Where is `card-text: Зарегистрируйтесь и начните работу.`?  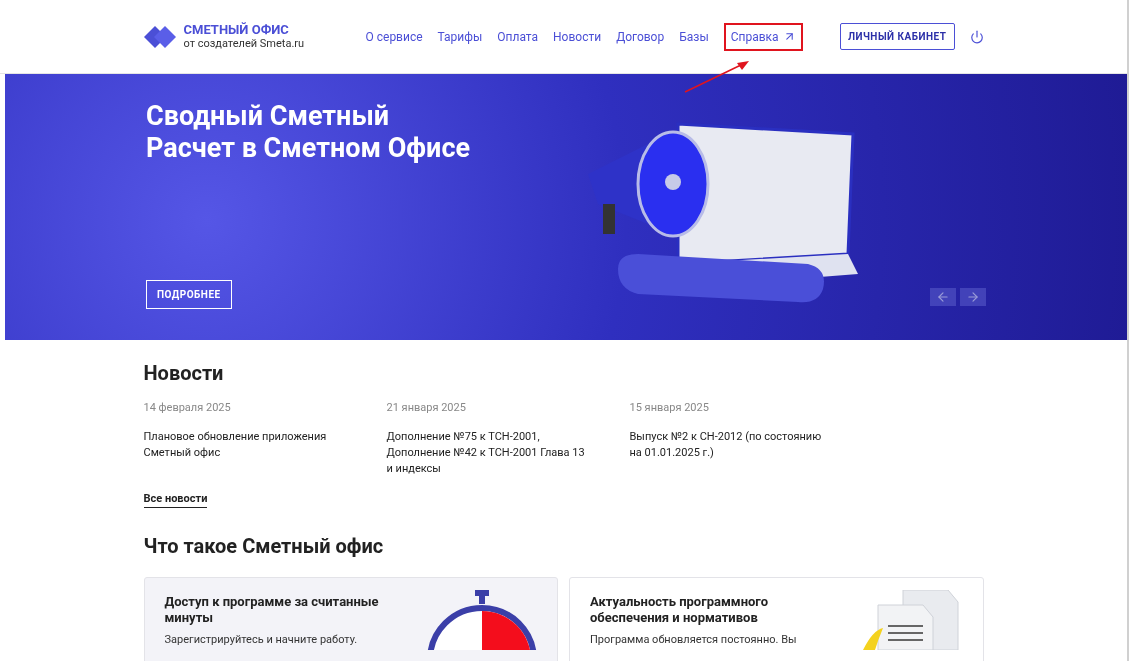 card-text: Зарегистрируйтесь и начните работу. is located at coordinates (261, 639).